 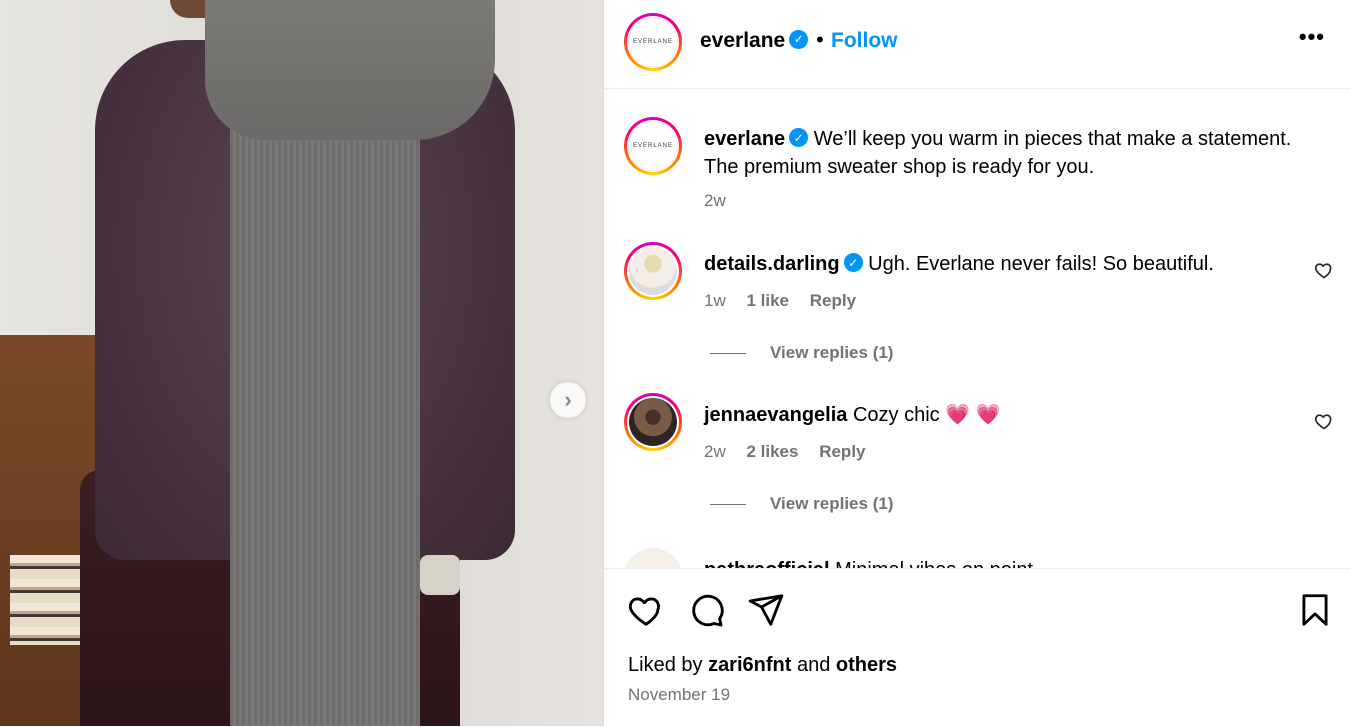 I want to click on caption-username: everlane, so click(x=744, y=139).